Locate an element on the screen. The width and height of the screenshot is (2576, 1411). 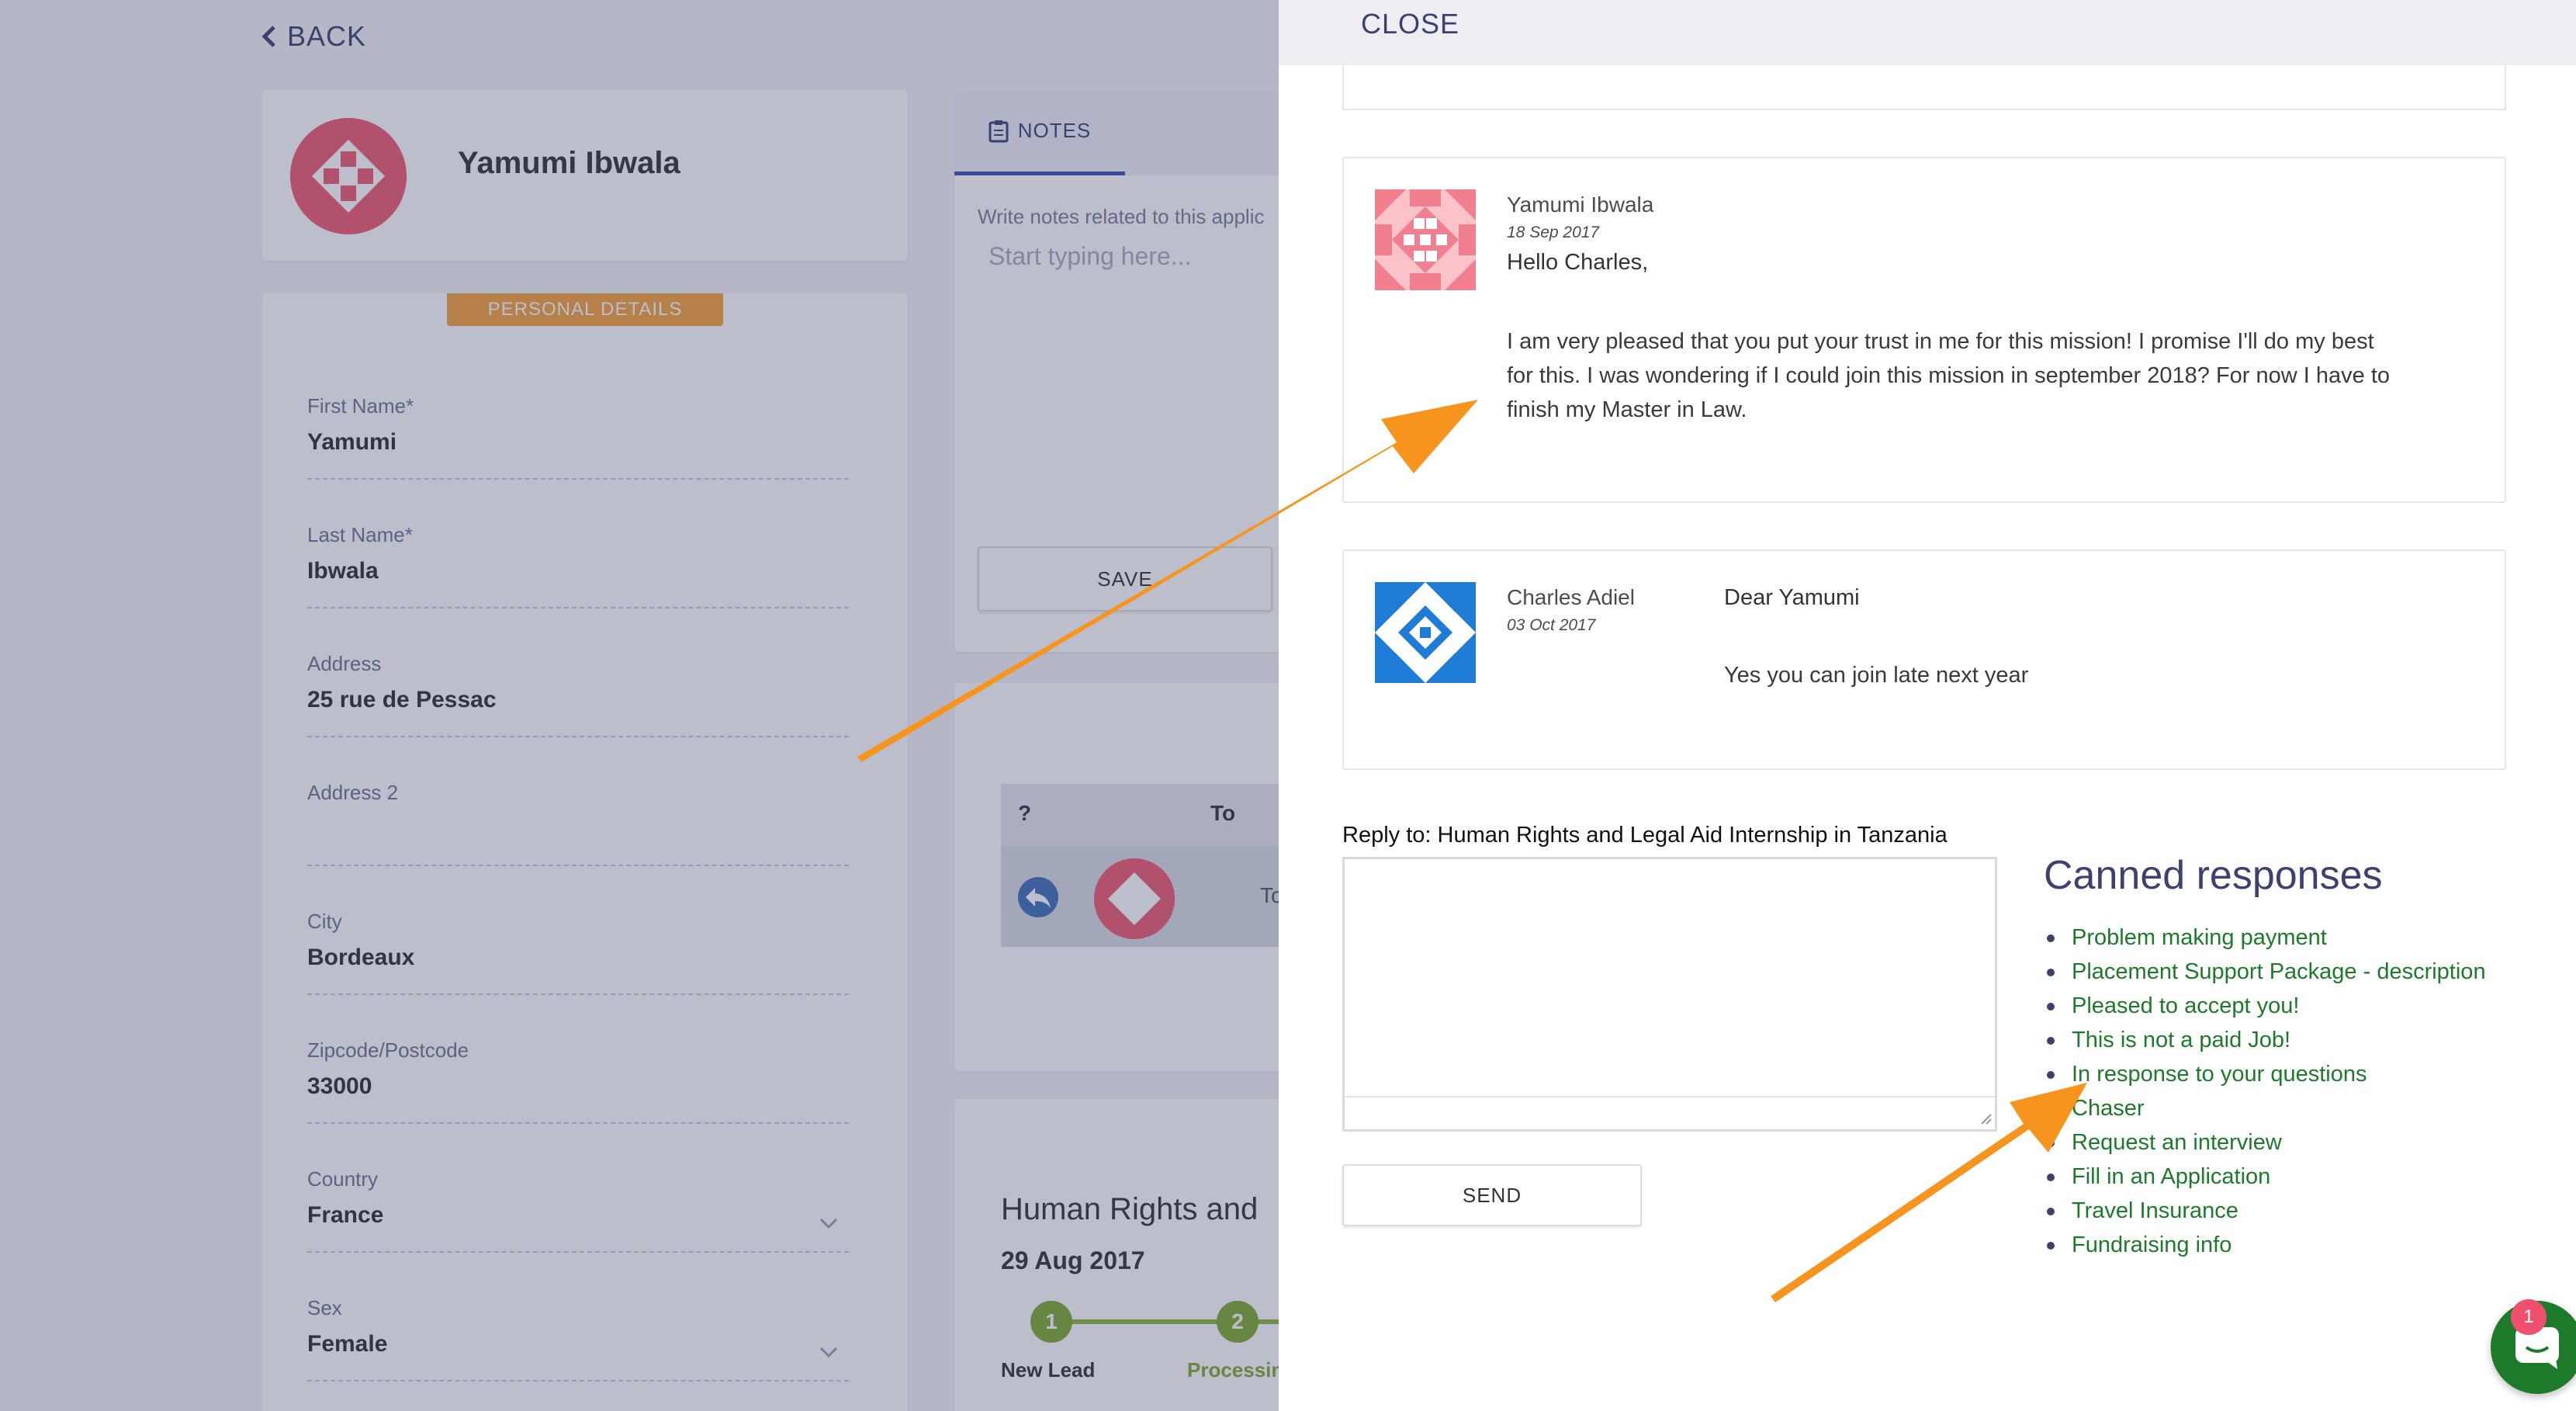
message-body: Yes you can join late next year is located at coordinates (1877, 675).